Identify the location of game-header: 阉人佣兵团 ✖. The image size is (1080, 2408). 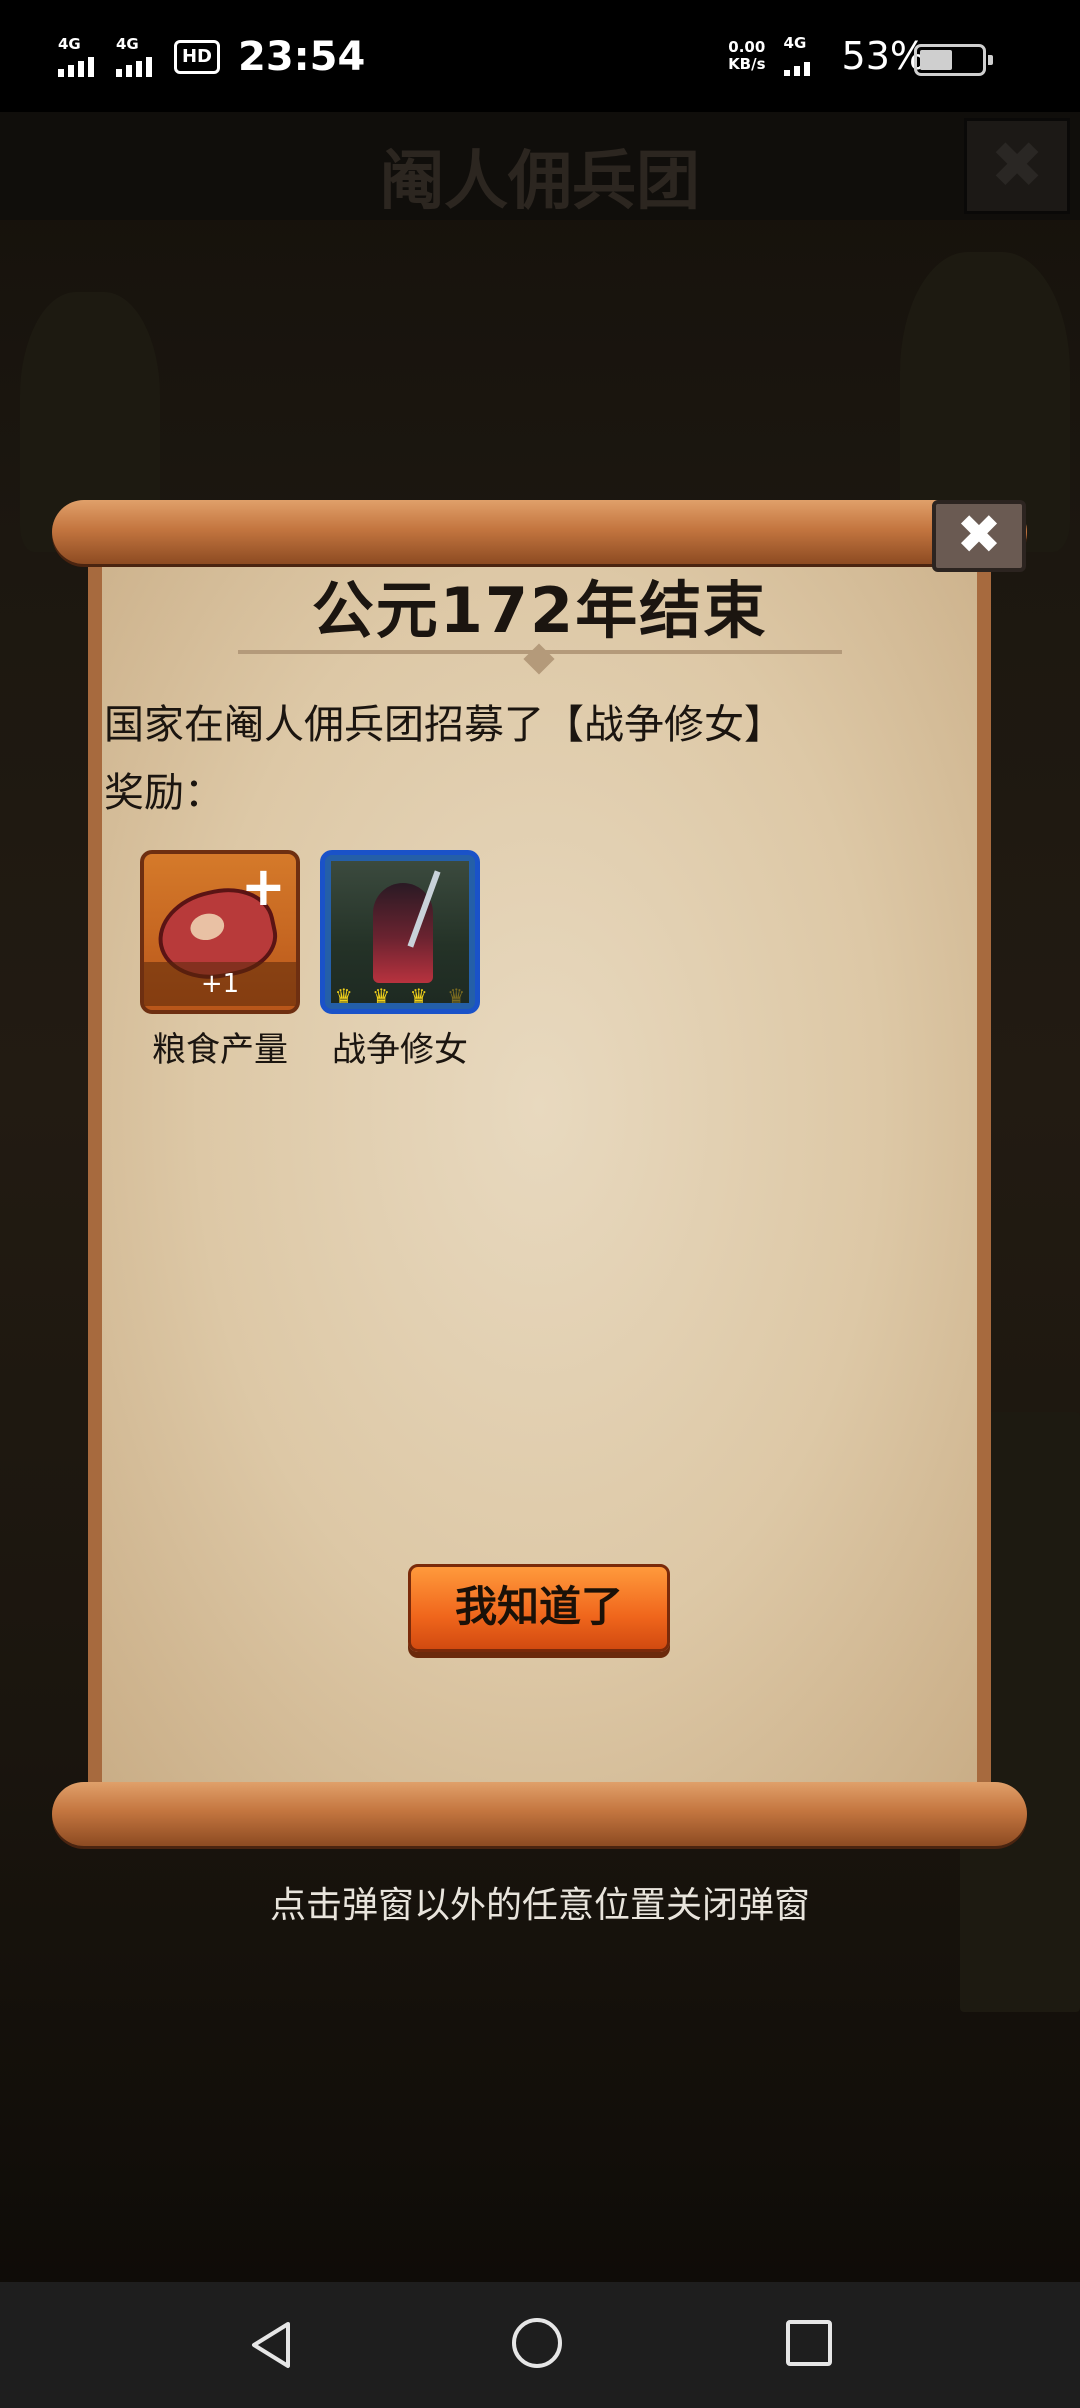
(540, 166).